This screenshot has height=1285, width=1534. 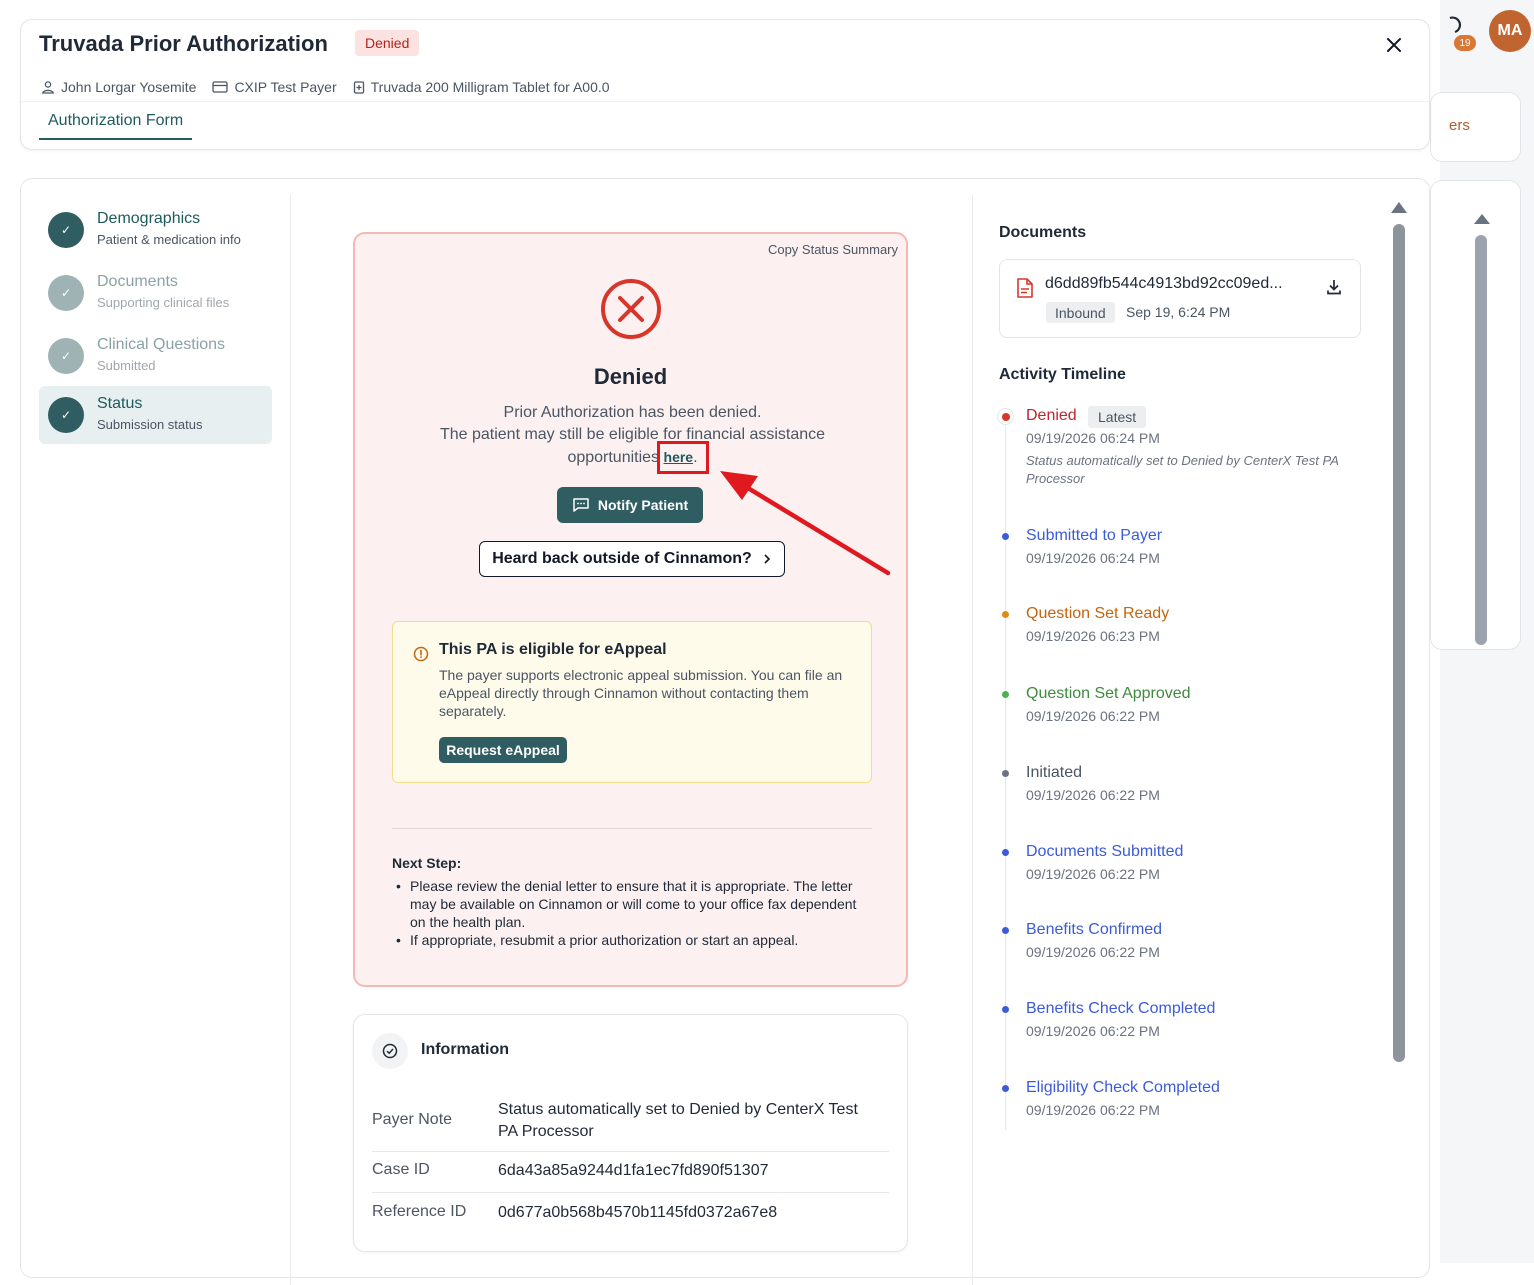 What do you see at coordinates (805, 523) in the screenshot?
I see `annotation-arrow-icon` at bounding box center [805, 523].